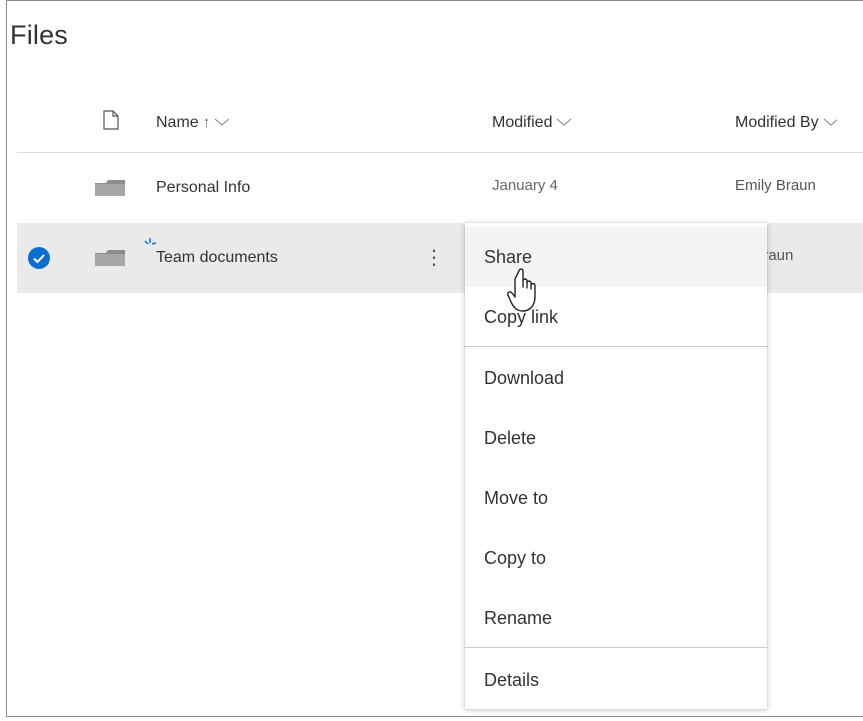  What do you see at coordinates (440, 188) in the screenshot?
I see `table-row: Personal Info January 4 Emily Braun` at bounding box center [440, 188].